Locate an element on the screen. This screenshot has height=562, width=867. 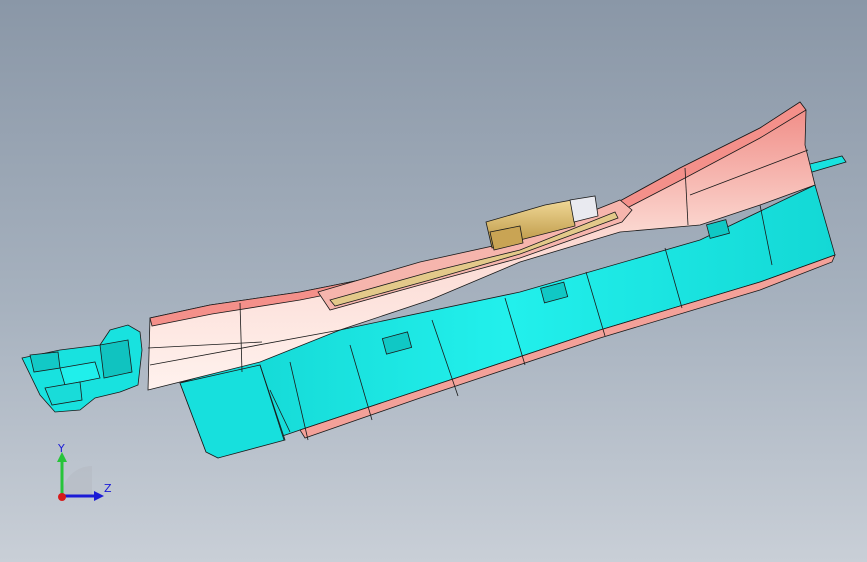
y-axis-label: Y is located at coordinates (61, 448).